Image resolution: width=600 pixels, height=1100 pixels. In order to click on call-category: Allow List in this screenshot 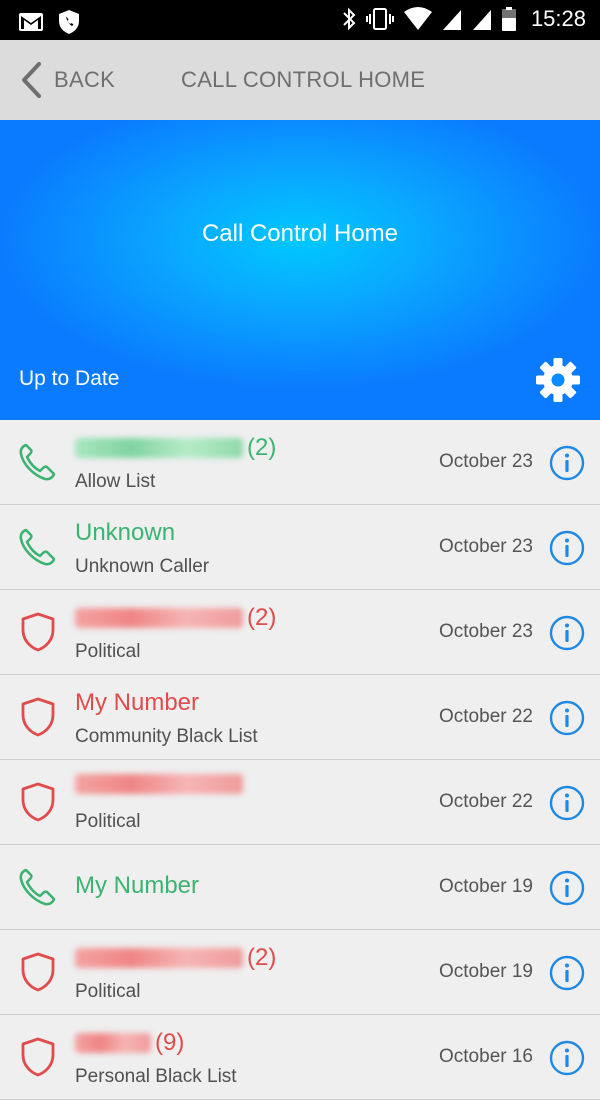, I will do `click(115, 481)`.